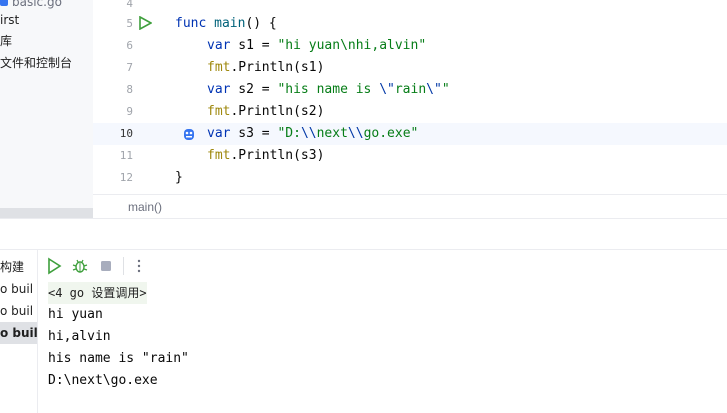  I want to click on toolbar-separator, so click(123, 266).